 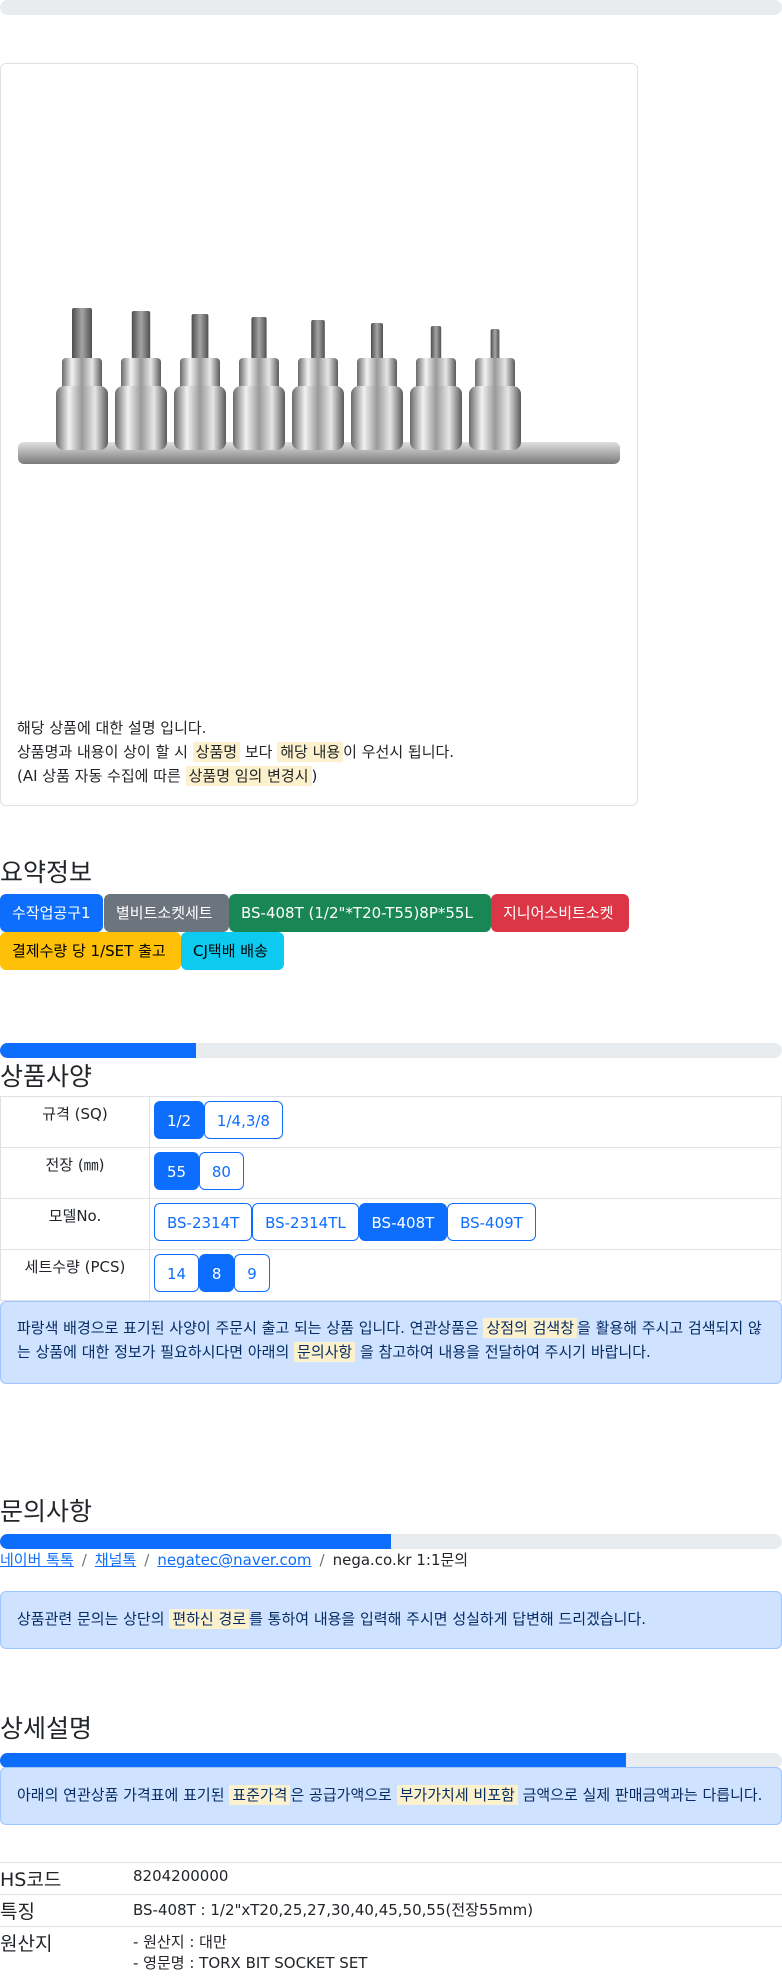 What do you see at coordinates (391, 7) in the screenshot?
I see `top-progress-bar` at bounding box center [391, 7].